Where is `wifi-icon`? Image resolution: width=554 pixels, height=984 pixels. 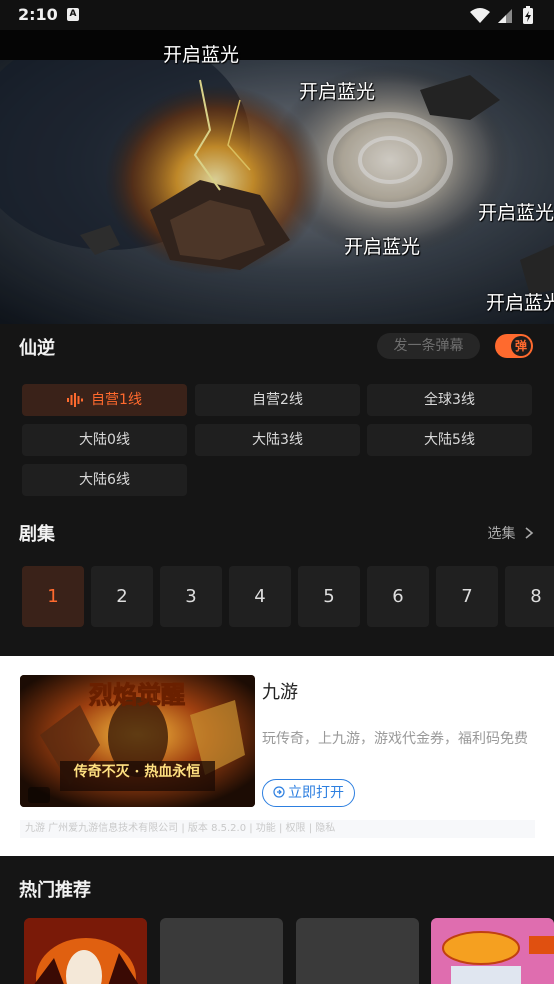 wifi-icon is located at coordinates (480, 15).